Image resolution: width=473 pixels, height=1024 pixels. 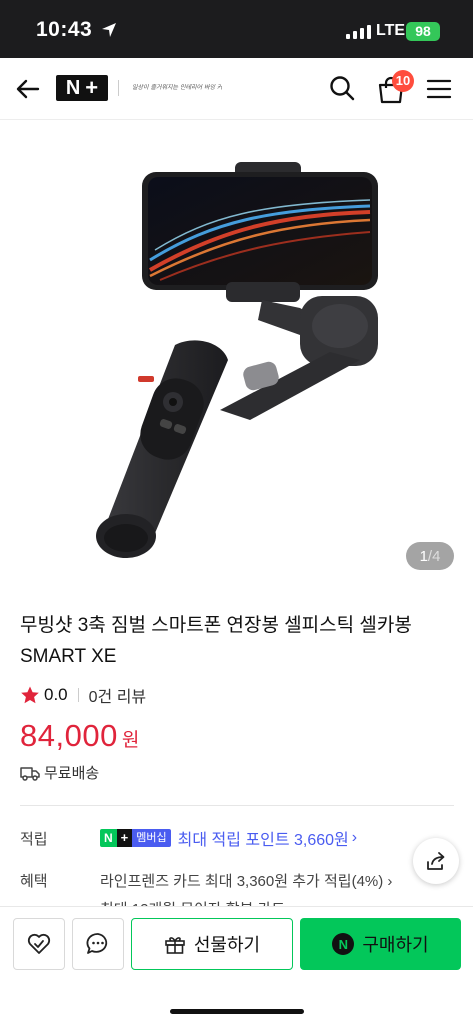 I want to click on star-icon, so click(x=30, y=695).